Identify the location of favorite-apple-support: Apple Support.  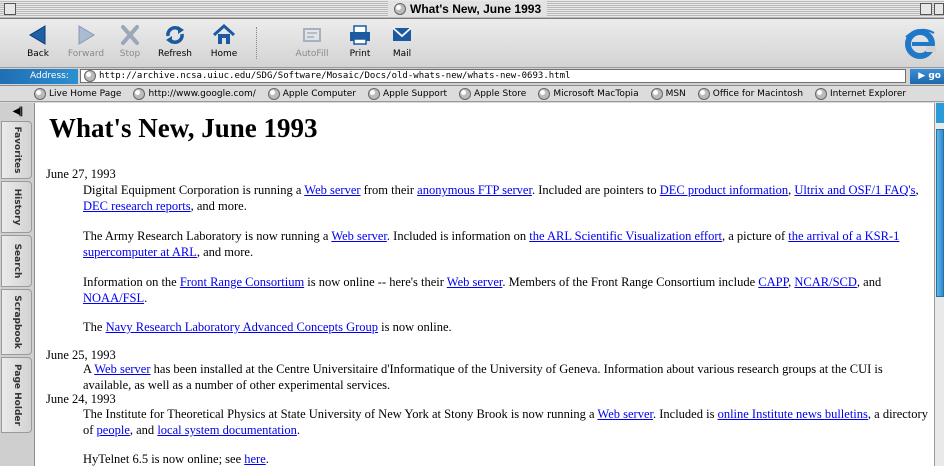
(407, 93).